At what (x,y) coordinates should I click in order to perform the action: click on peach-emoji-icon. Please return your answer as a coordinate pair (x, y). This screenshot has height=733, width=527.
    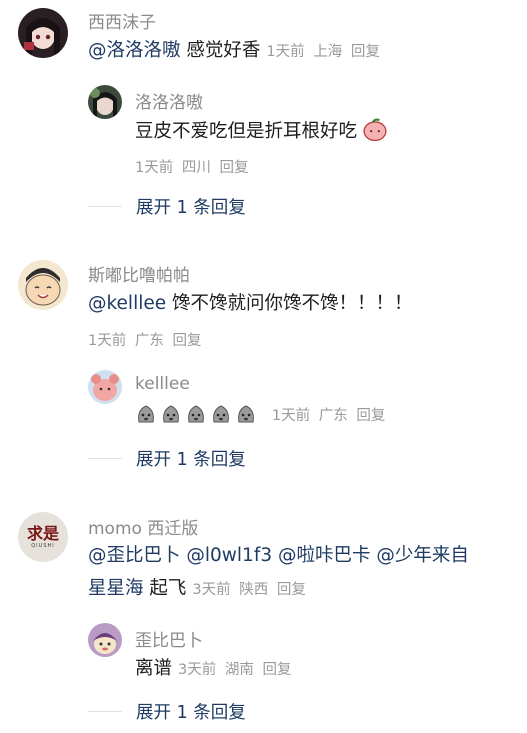
    Looking at the image, I should click on (375, 129).